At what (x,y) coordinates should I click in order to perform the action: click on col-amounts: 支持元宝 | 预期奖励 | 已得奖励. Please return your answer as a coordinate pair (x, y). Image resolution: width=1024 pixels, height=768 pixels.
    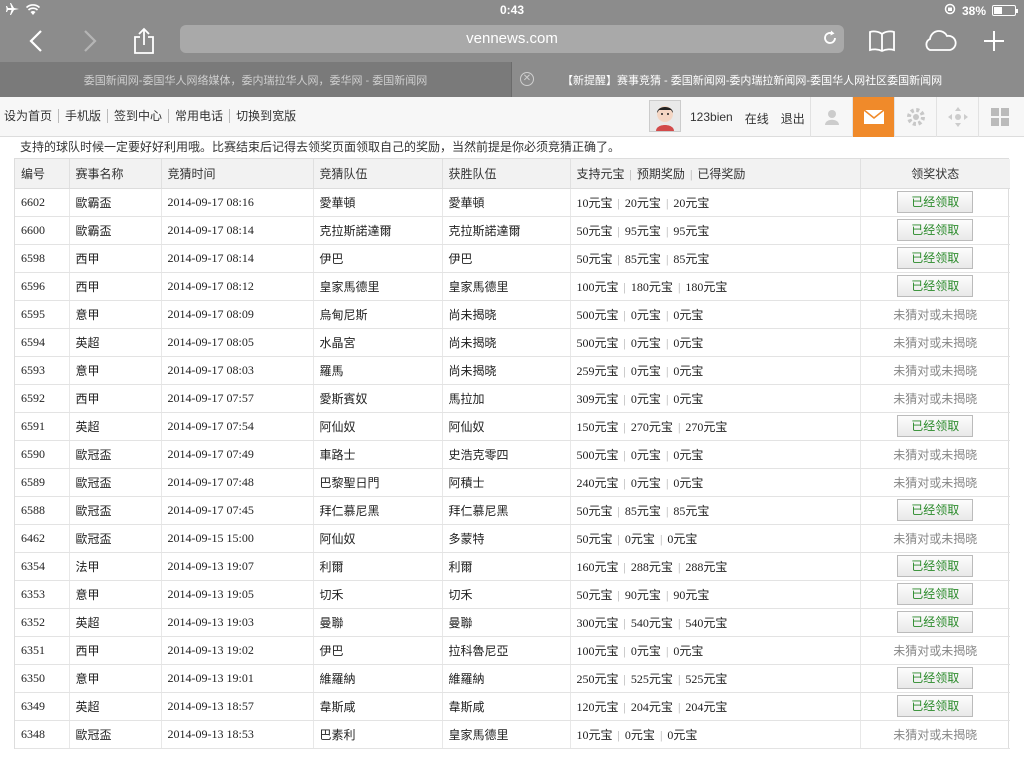
    Looking at the image, I should click on (715, 174).